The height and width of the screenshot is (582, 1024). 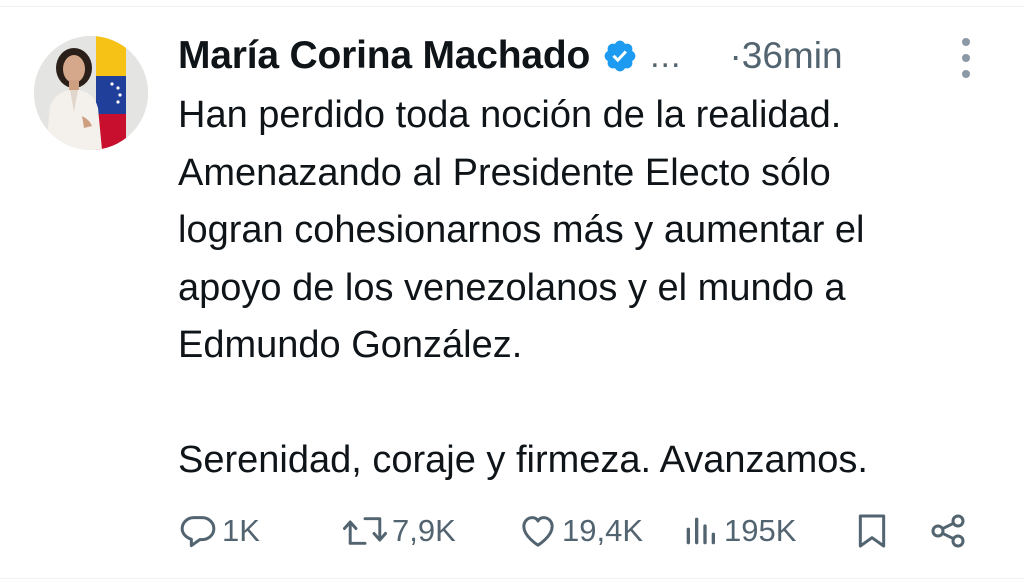 I want to click on views-count: 195K, so click(x=760, y=530).